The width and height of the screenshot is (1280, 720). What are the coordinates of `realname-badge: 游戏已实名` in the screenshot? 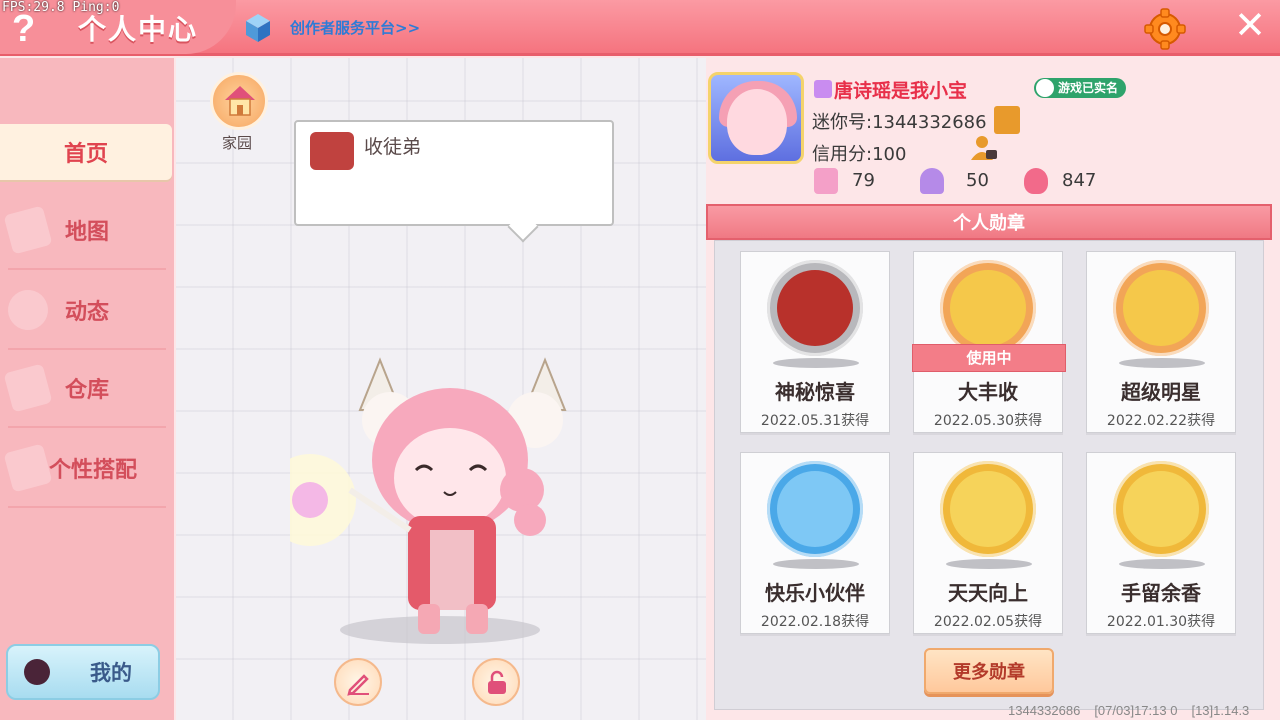 It's located at (1080, 88).